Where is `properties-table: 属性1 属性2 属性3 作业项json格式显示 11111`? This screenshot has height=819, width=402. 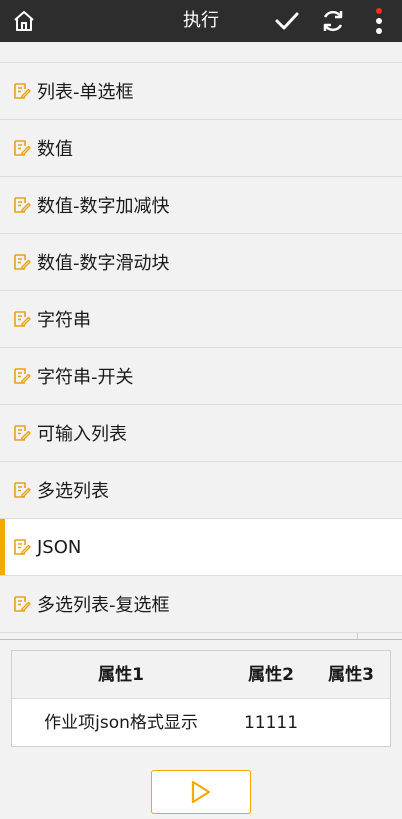 properties-table: 属性1 属性2 属性3 作业项json格式显示 11111 is located at coordinates (201, 698).